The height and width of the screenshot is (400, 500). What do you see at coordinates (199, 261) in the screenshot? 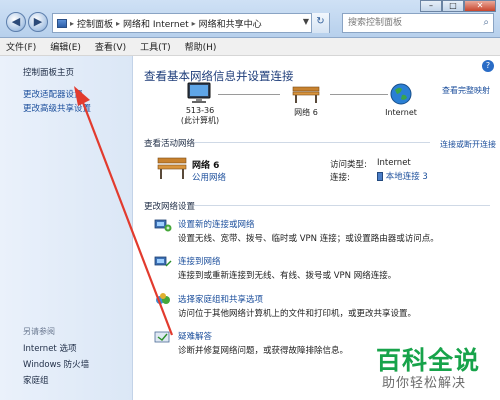
I see `connect-to-network-link: 连接到网络` at bounding box center [199, 261].